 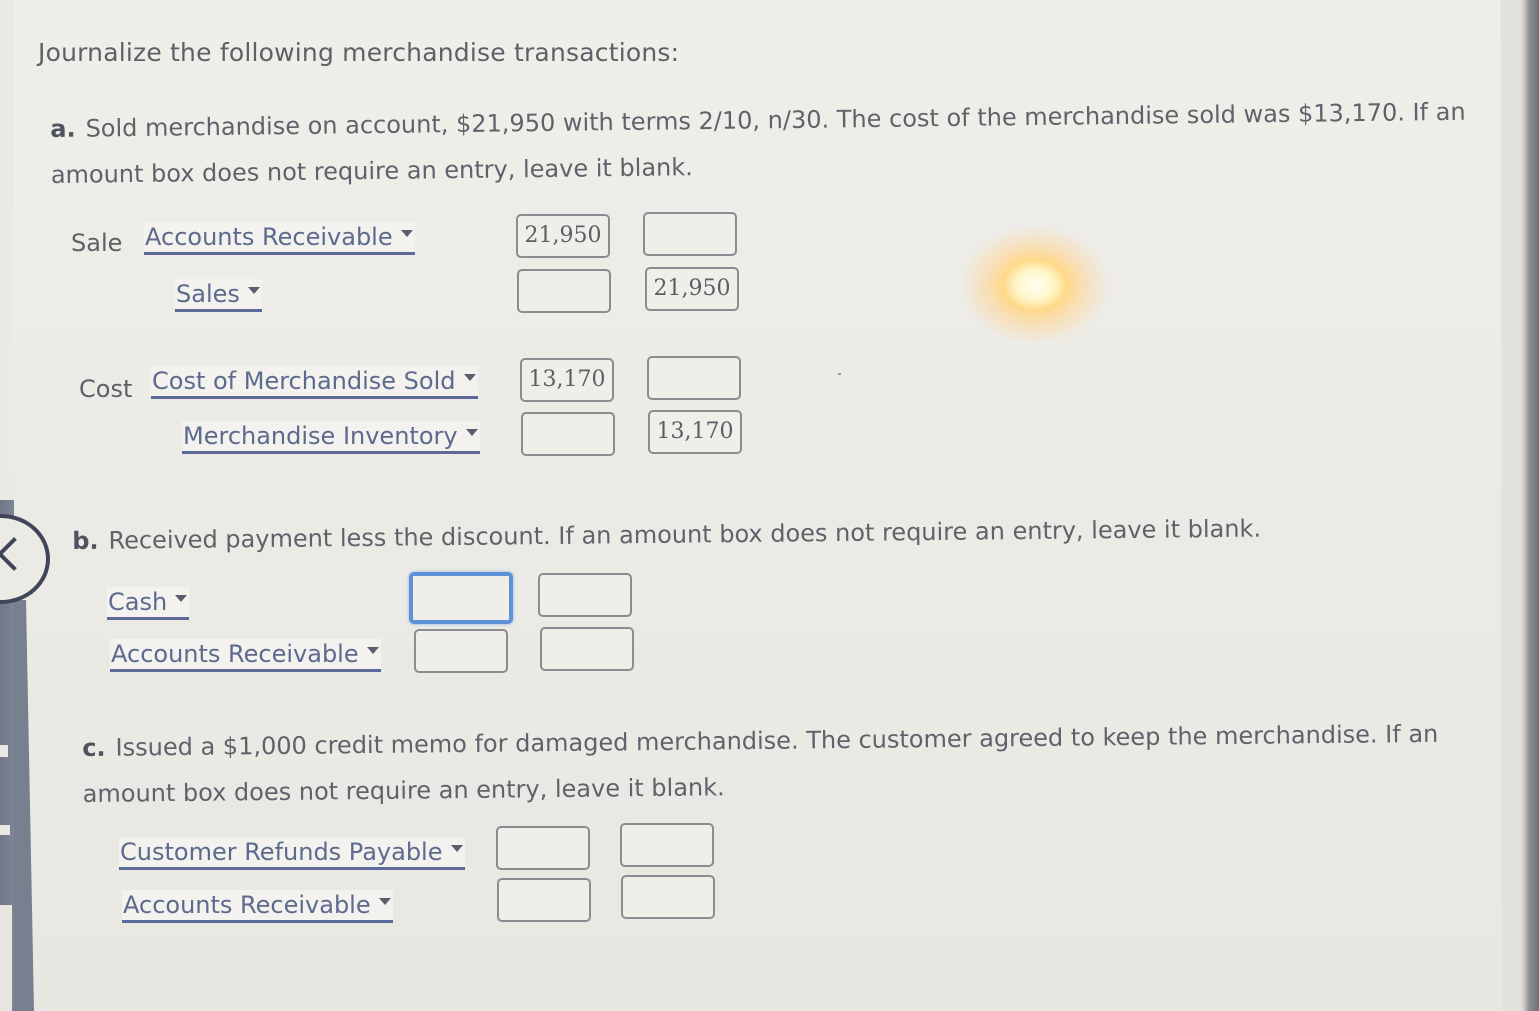 I want to click on b-row2-credit-input, so click(x=587, y=649).